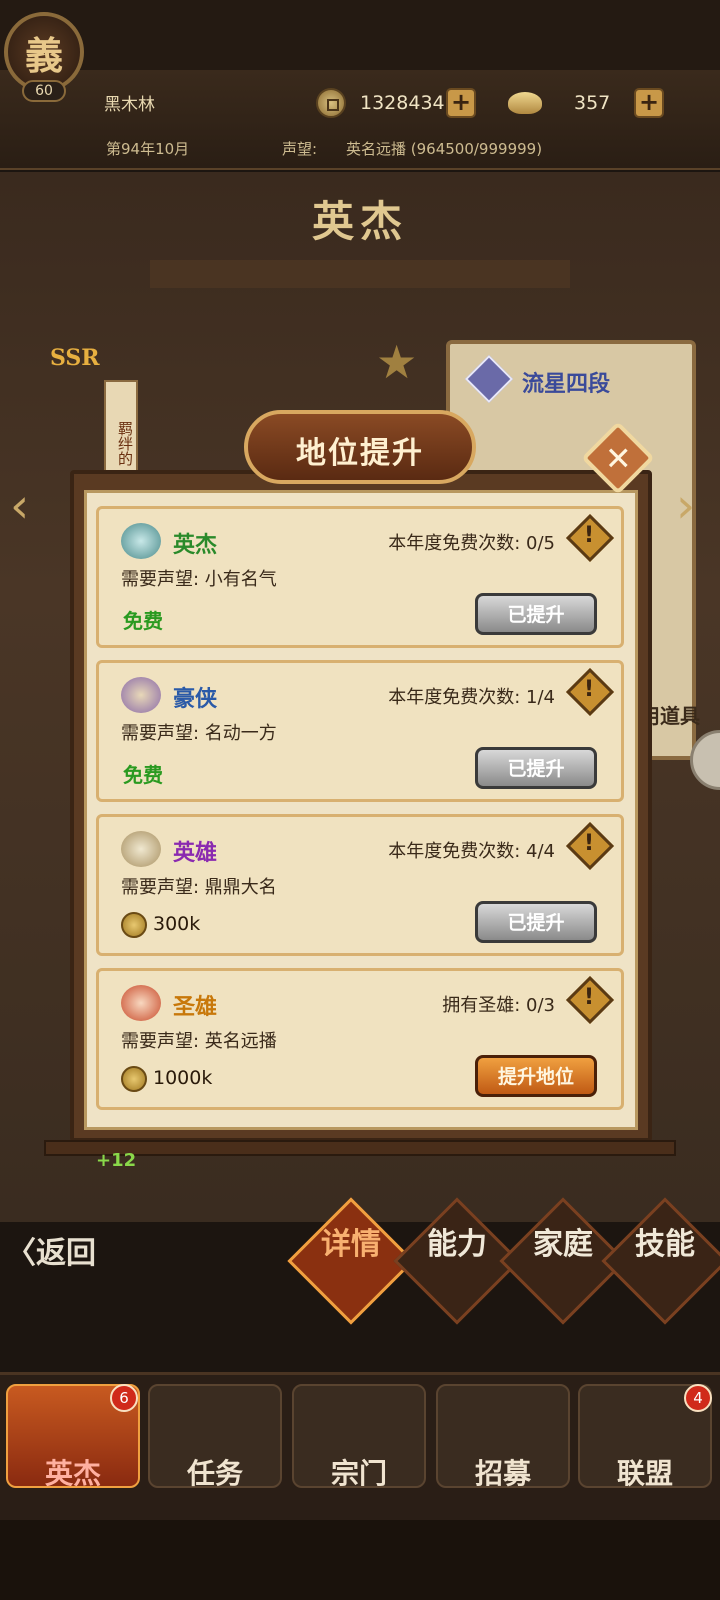 Image resolution: width=720 pixels, height=1600 pixels. What do you see at coordinates (359, 221) in the screenshot?
I see `scene-title: 英杰` at bounding box center [359, 221].